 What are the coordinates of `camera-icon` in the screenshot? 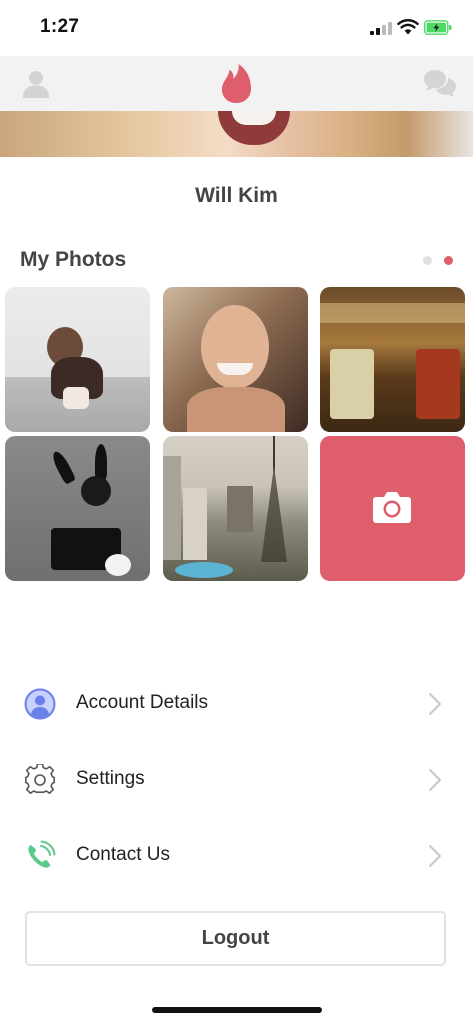 It's located at (392, 507).